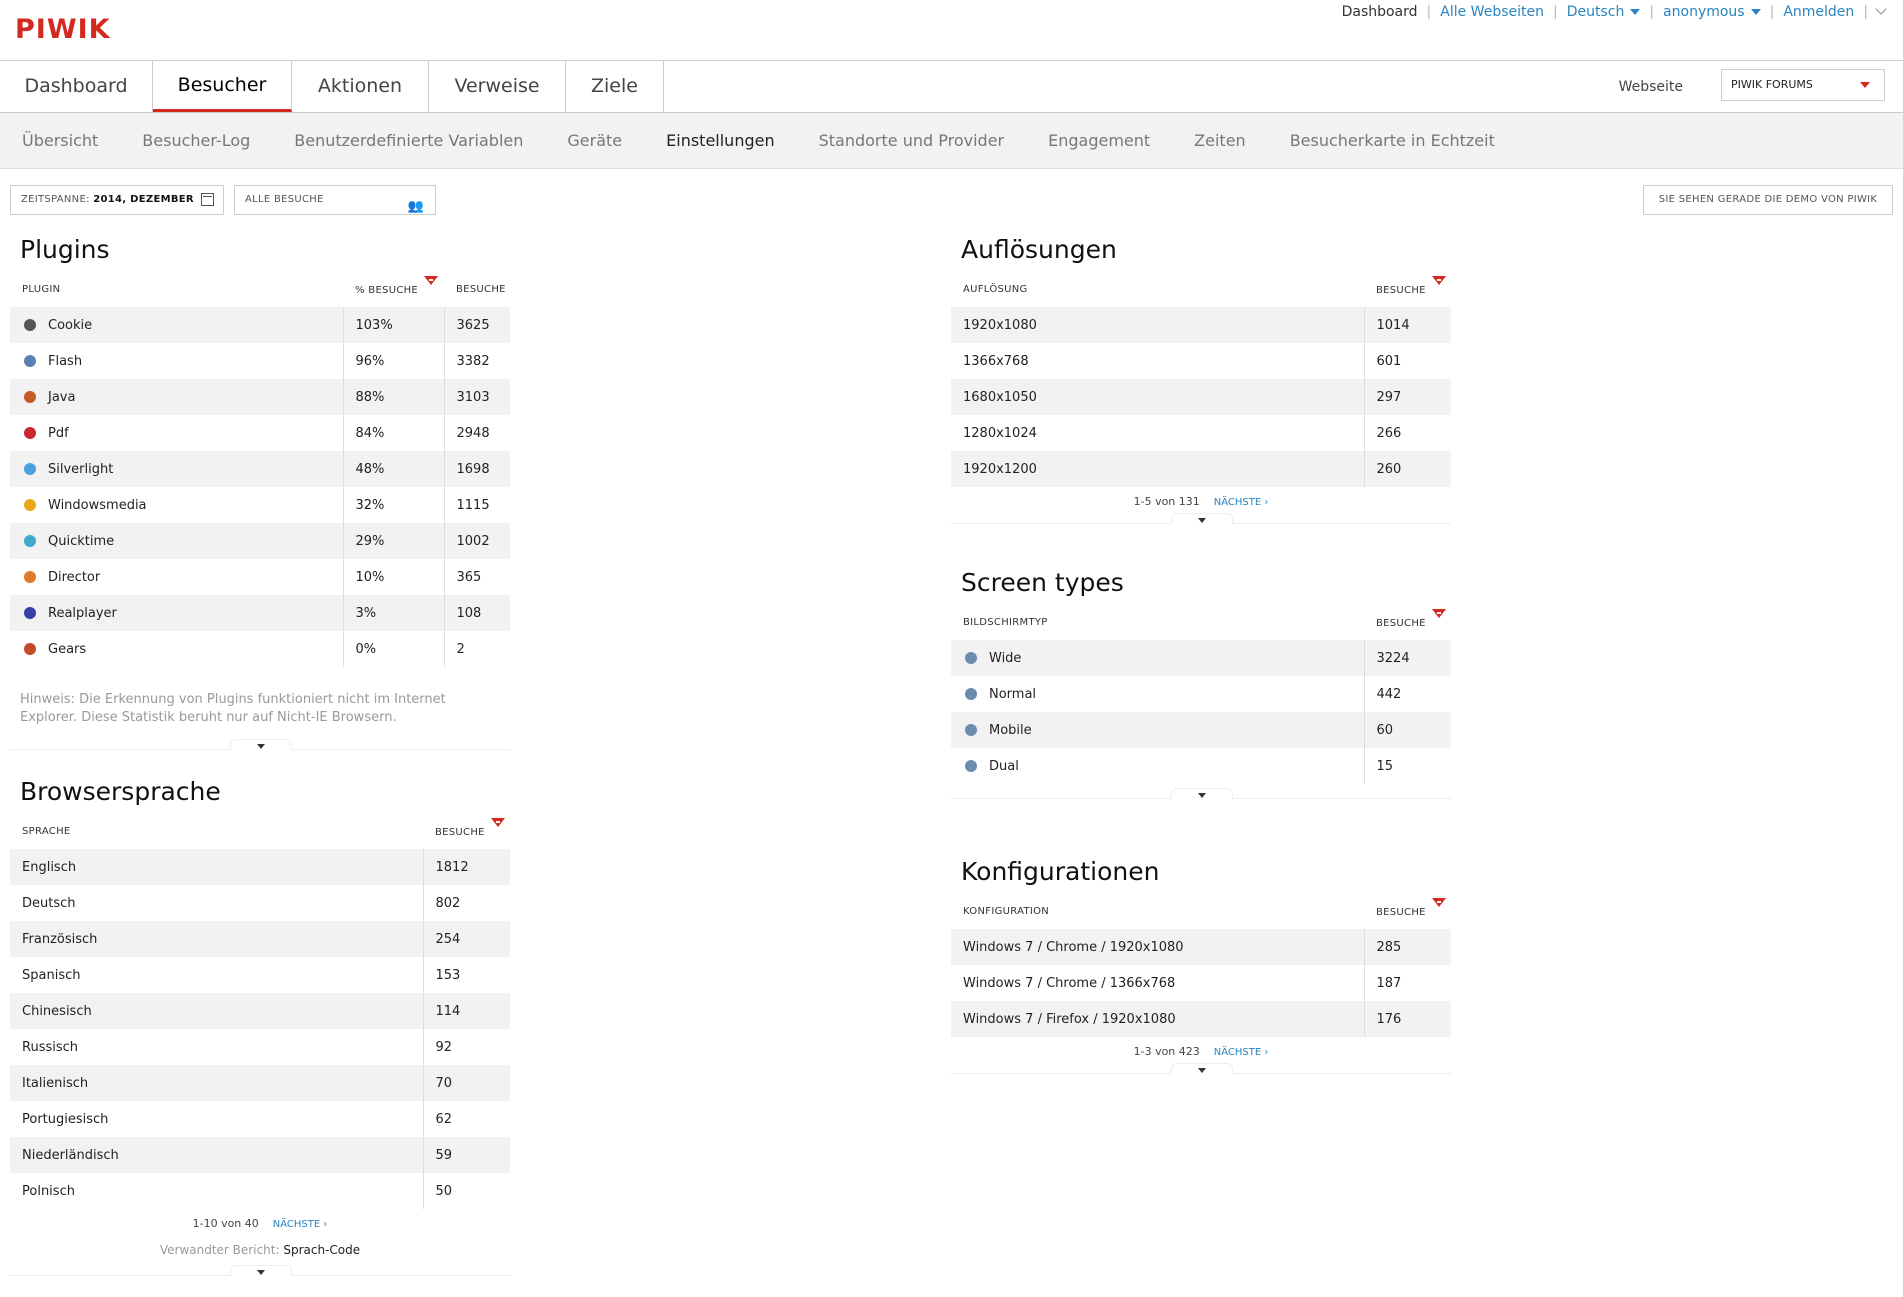 This screenshot has width=1903, height=1297. I want to click on table-row: Gears 0% 2, so click(260, 649).